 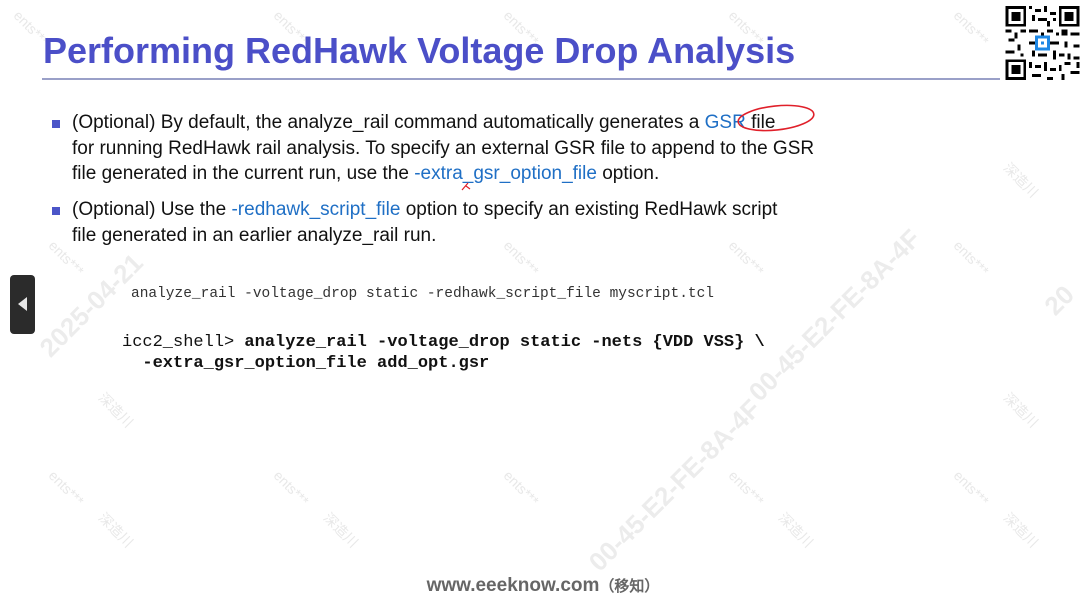 What do you see at coordinates (505, 173) in the screenshot?
I see `extra-gsr-option-keyword: -extra_gsr_option_file` at bounding box center [505, 173].